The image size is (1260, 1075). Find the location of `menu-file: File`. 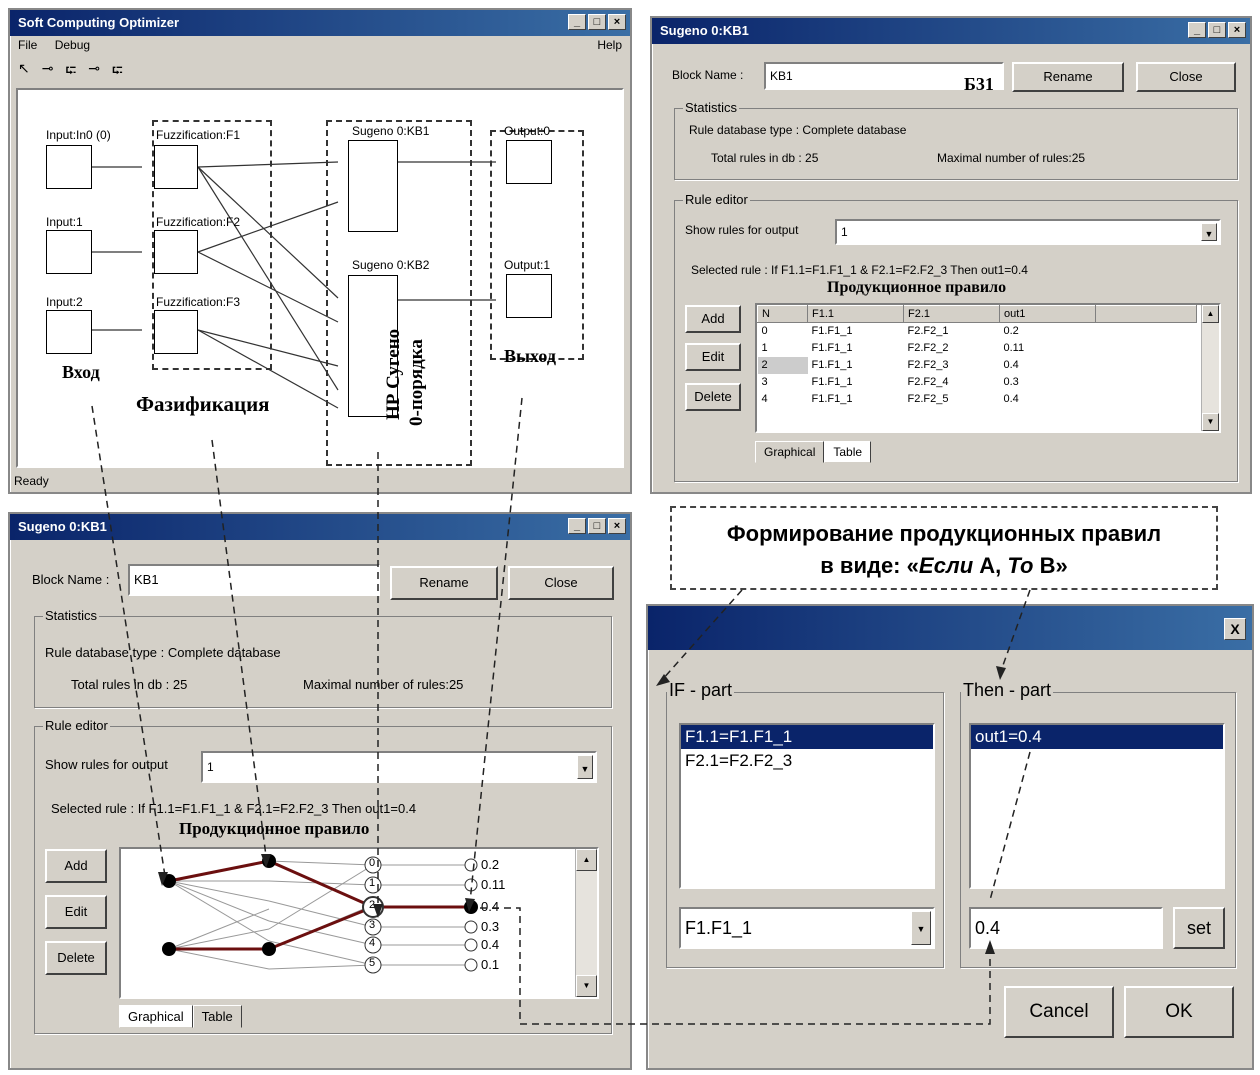

menu-file: File is located at coordinates (27, 45).